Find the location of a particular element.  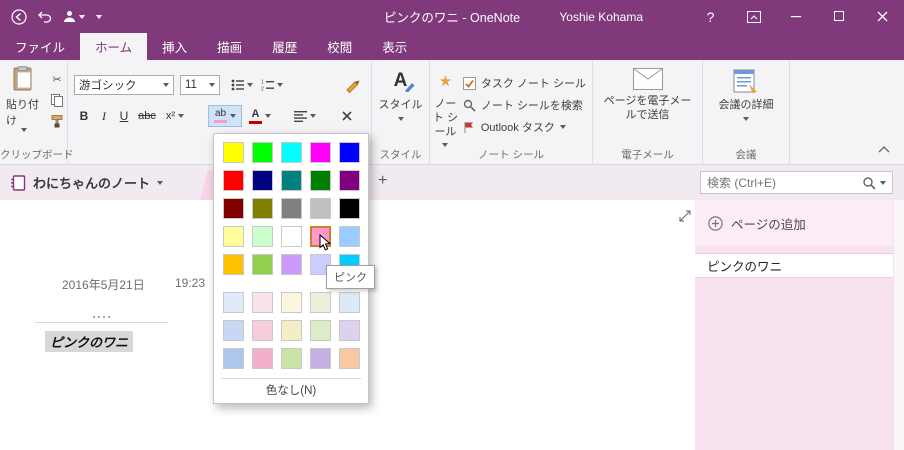

close-button is located at coordinates (882, 16).